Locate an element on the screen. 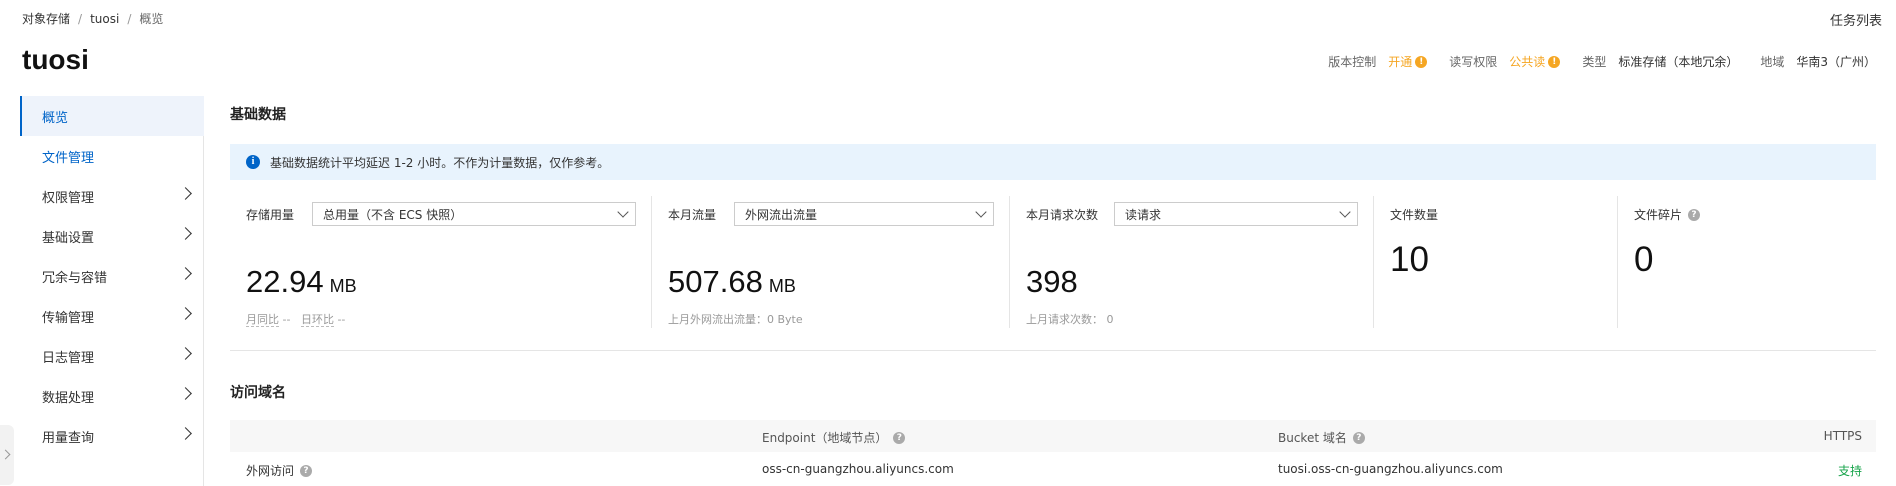 This screenshot has height=486, width=1896. breadcrumb: 对象存储 / tuosi / 概览 is located at coordinates (92, 18).